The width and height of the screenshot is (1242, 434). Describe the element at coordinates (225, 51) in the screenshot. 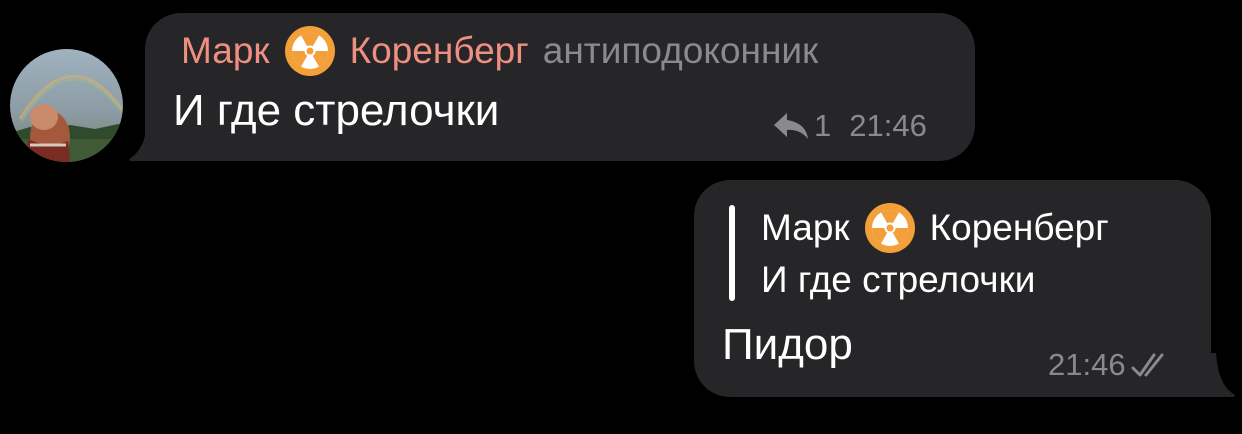

I see `sender-first-name: Марк` at that location.